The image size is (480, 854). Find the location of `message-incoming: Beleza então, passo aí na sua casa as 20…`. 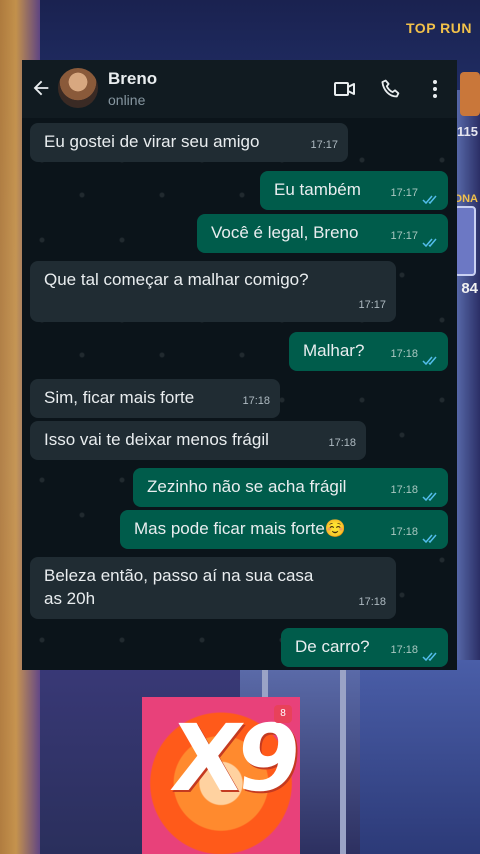

message-incoming: Beleza então, passo aí na sua casa as 20… is located at coordinates (213, 588).